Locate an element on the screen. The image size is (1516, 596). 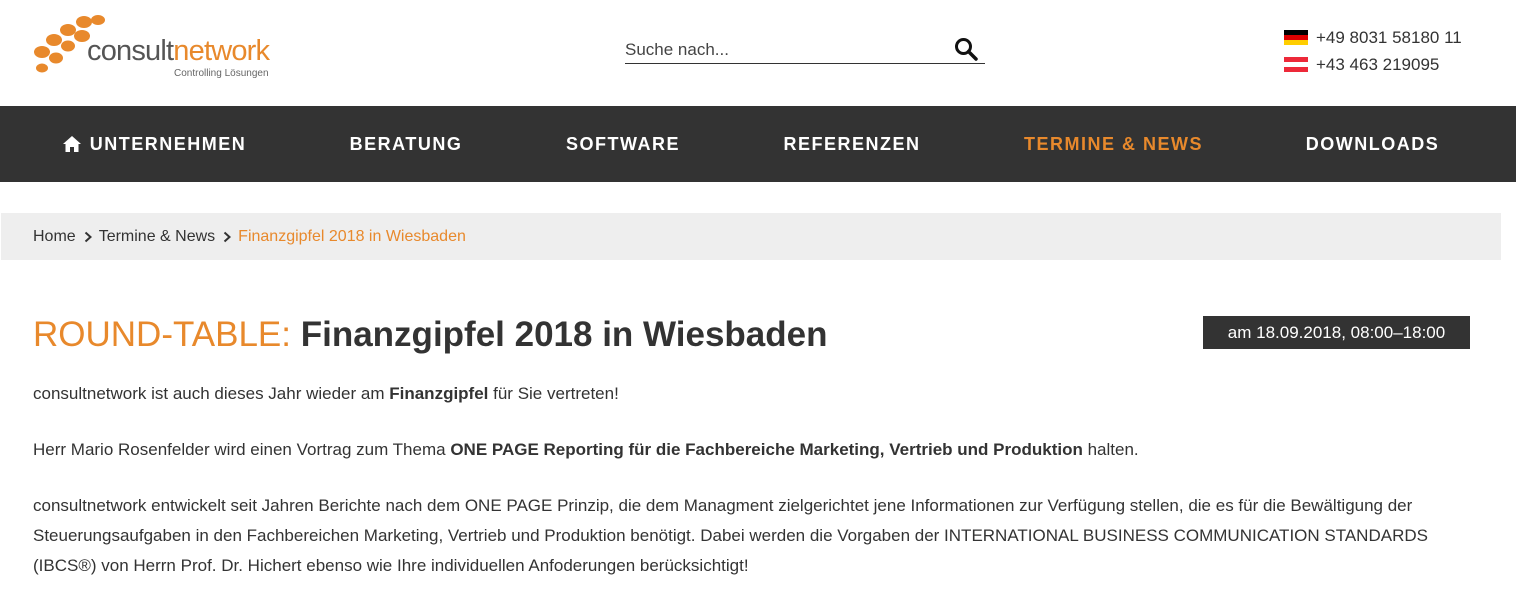
flag-austria-icon is located at coordinates (1296, 64).